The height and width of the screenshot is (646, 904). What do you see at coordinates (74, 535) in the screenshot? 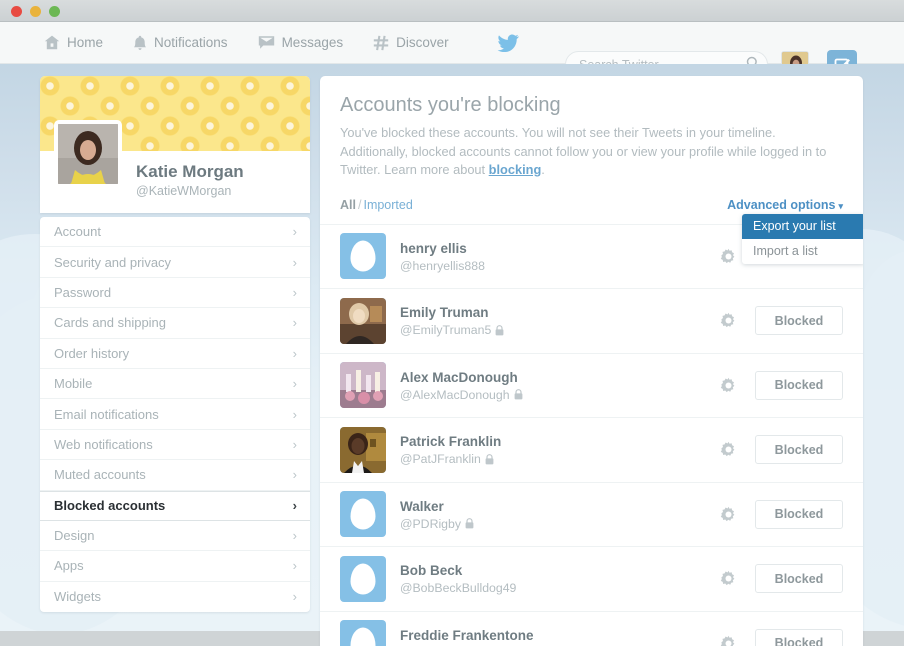
I see `sidebar-item-label: Design` at bounding box center [74, 535].